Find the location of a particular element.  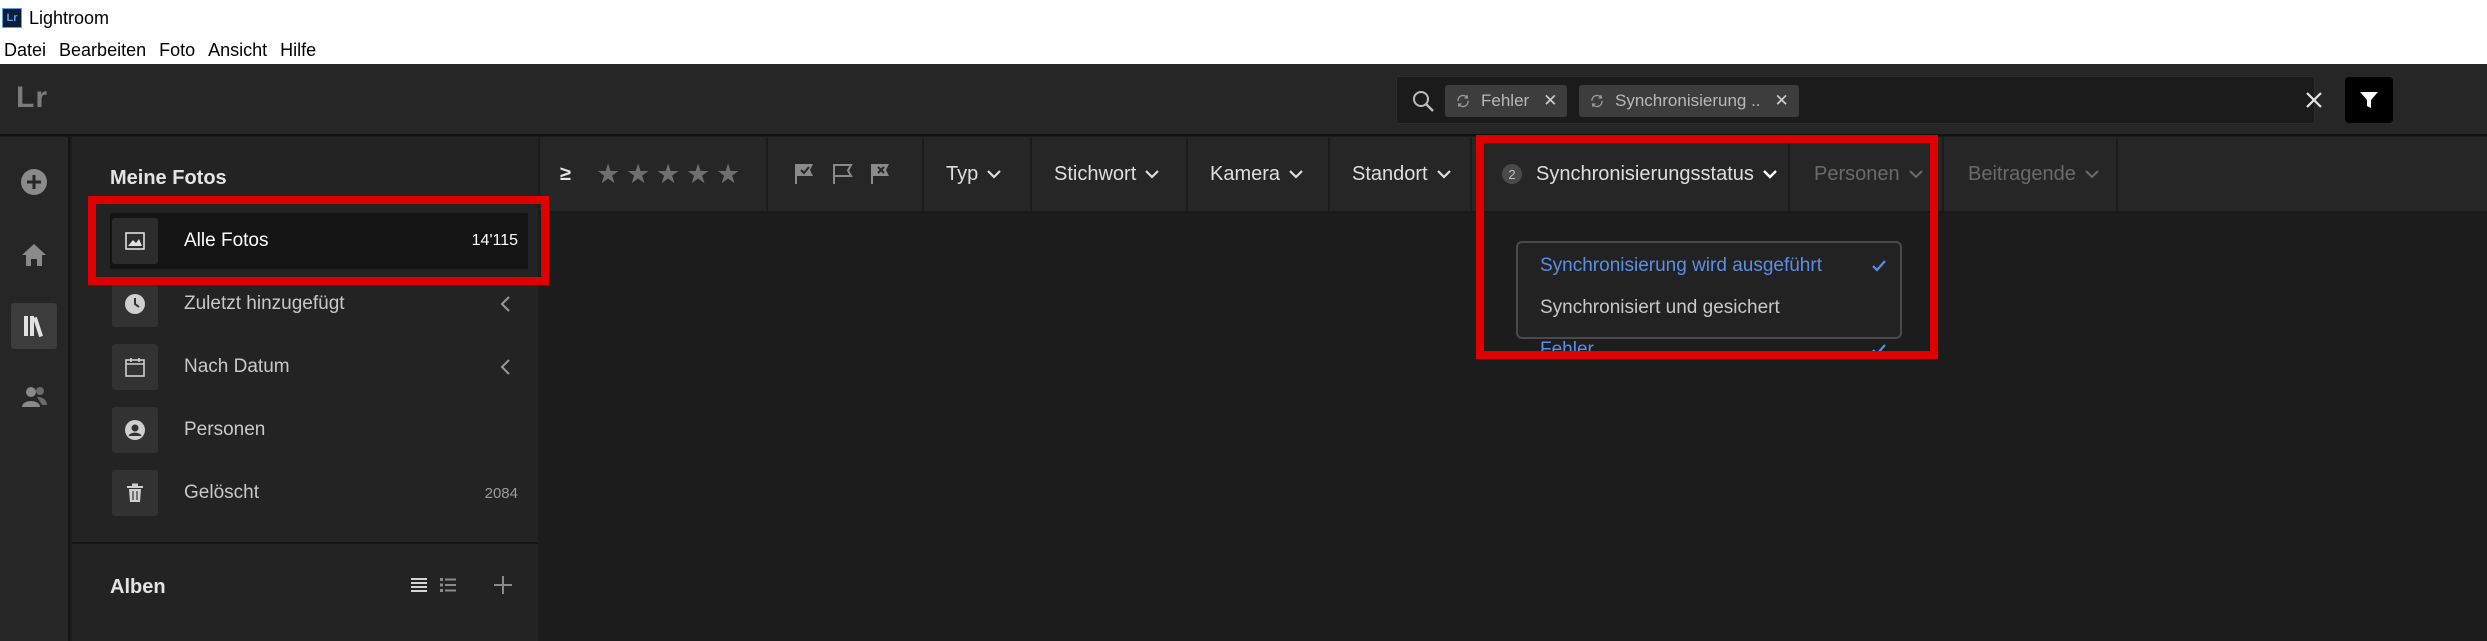

home-button is located at coordinates (34, 255).